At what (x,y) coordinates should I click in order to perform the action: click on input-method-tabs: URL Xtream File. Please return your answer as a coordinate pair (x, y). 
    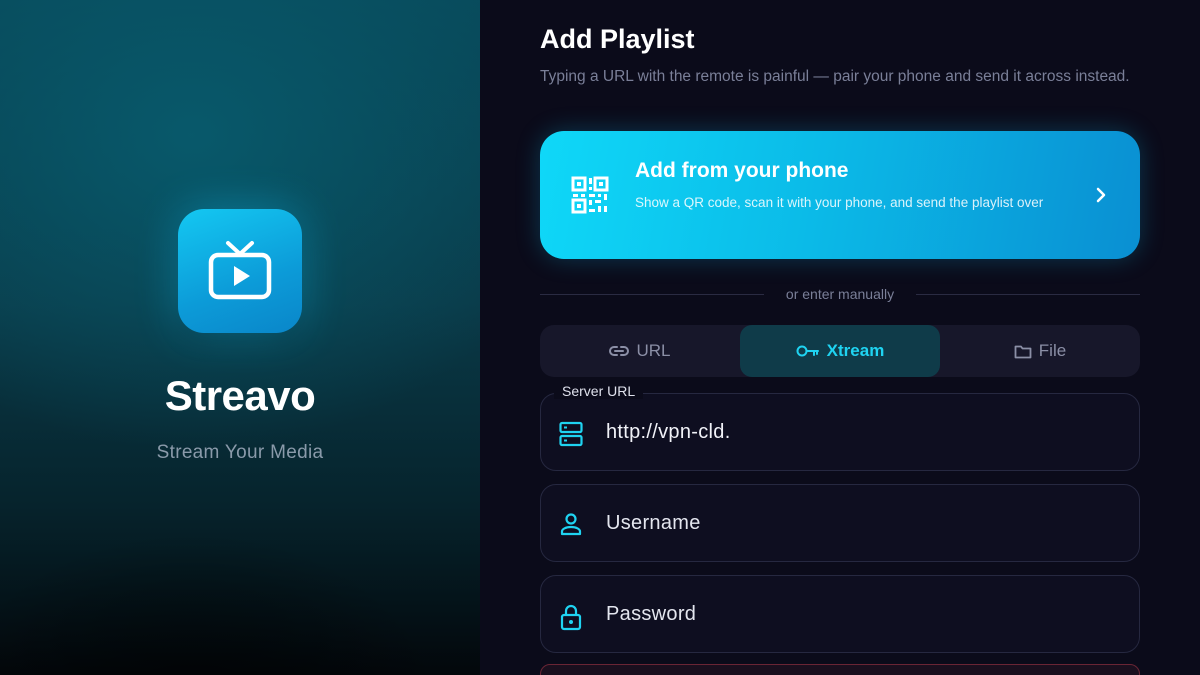
    Looking at the image, I should click on (840, 351).